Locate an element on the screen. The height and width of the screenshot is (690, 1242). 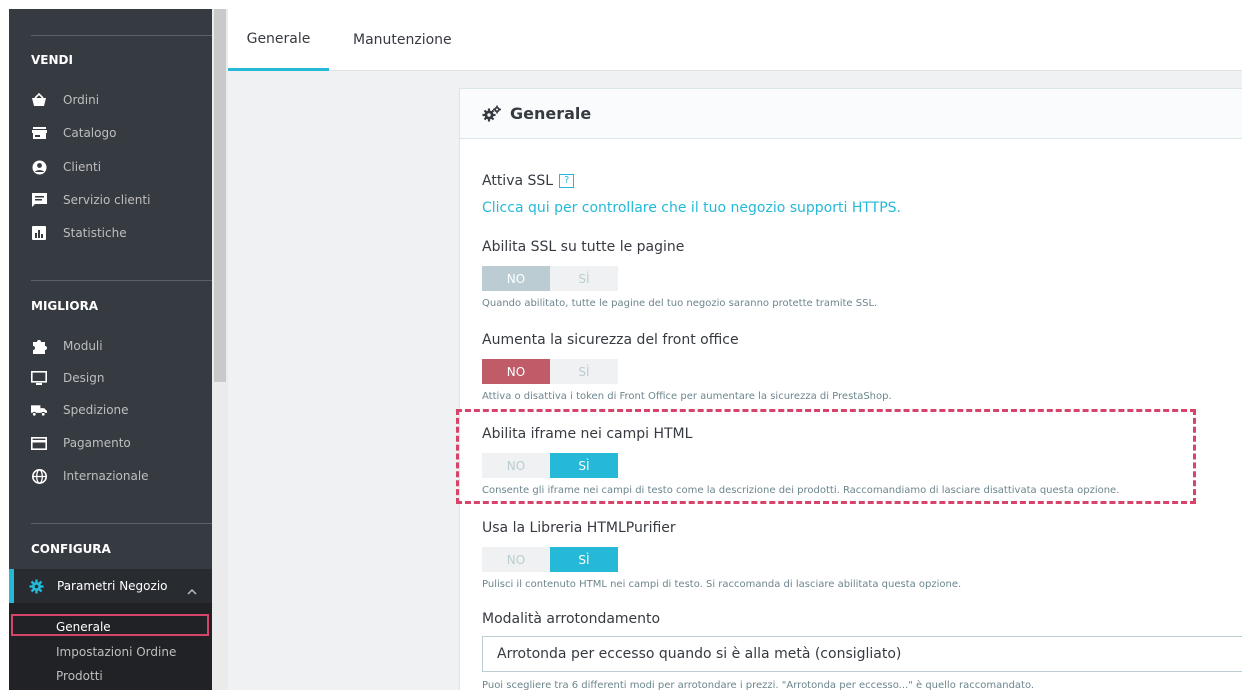
sidebar-item-moduli: Moduli is located at coordinates (121, 346).